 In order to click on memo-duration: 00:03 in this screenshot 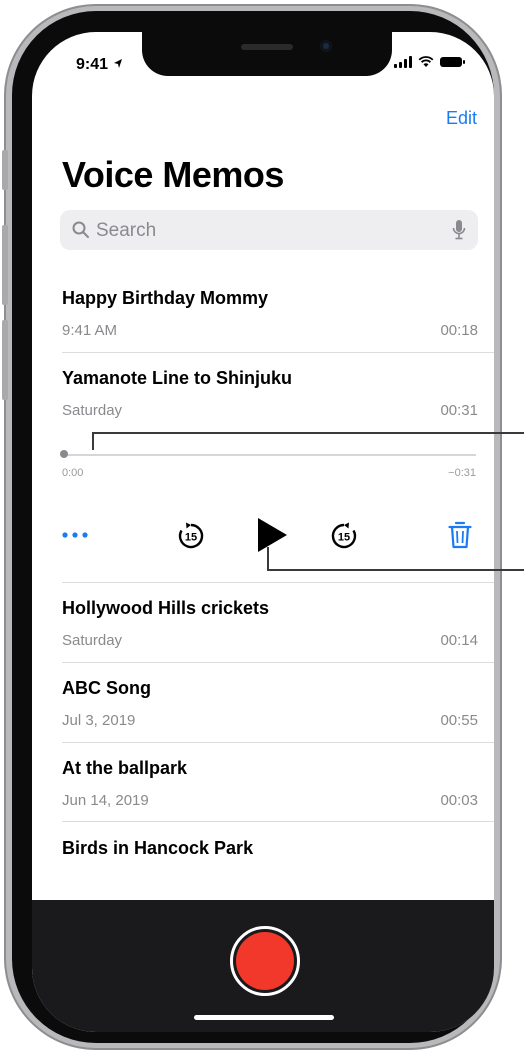, I will do `click(459, 800)`.